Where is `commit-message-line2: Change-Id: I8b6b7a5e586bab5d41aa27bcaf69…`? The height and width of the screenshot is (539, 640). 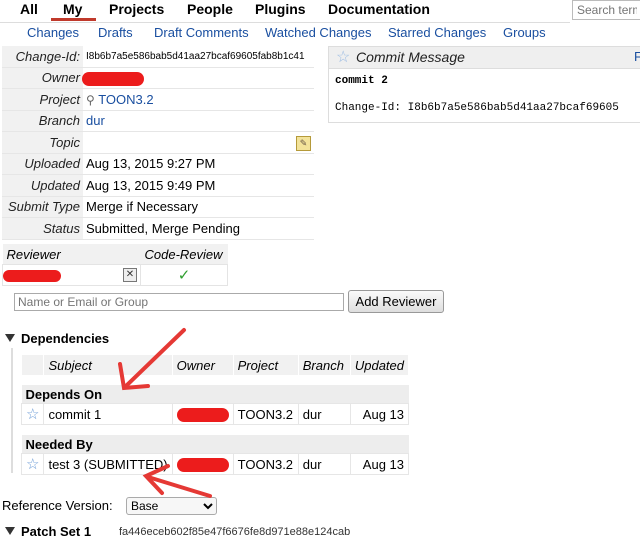 commit-message-line2: Change-Id: I8b6b7a5e586bab5d41aa27bcaf69… is located at coordinates (477, 108).